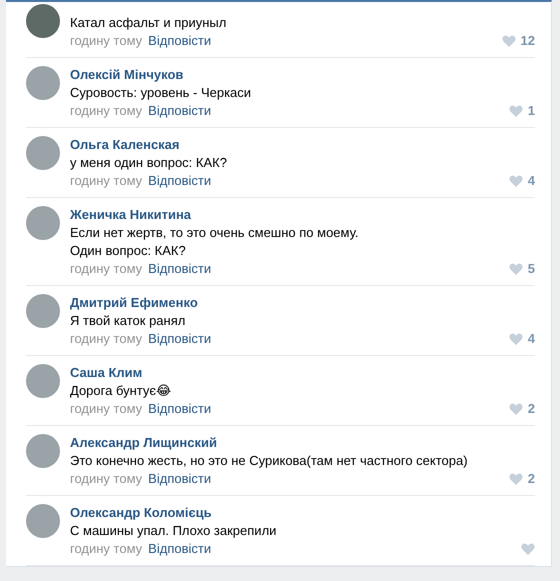 The width and height of the screenshot is (560, 581). I want to click on comment-text: Я твой каток ранял, so click(128, 321).